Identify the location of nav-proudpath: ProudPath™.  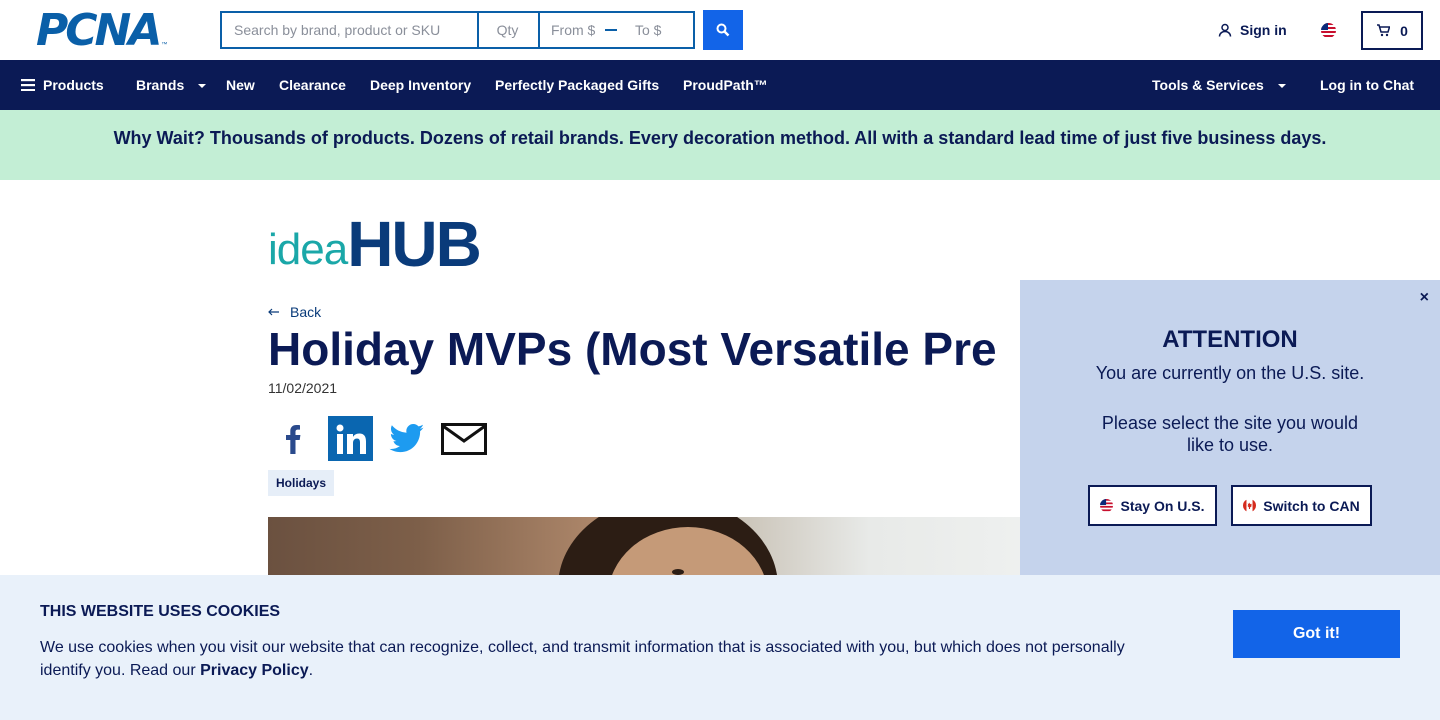
(725, 85).